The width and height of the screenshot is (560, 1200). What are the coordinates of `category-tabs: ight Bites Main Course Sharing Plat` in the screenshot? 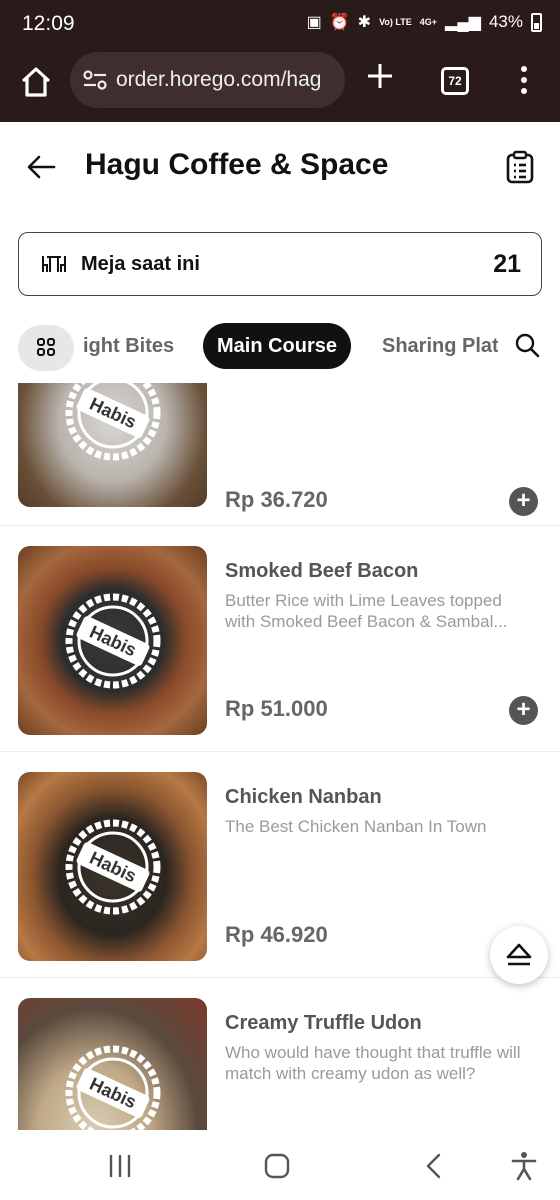 It's located at (280, 348).